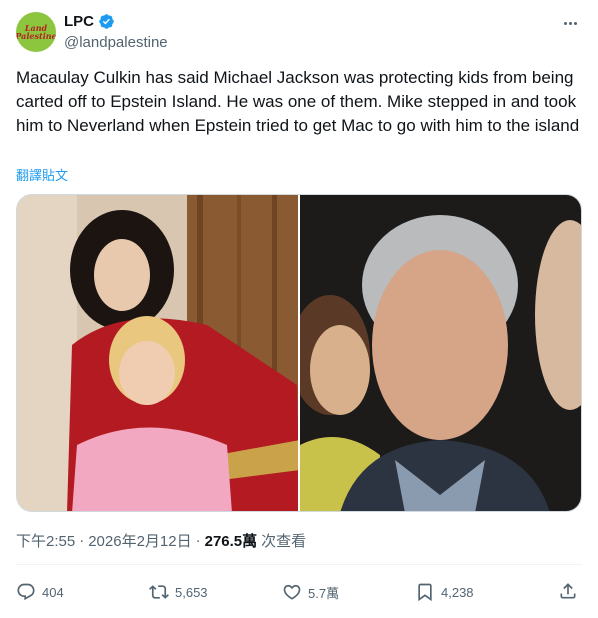 The height and width of the screenshot is (618, 598). Describe the element at coordinates (348, 592) in the screenshot. I see `like-button: 5.7萬` at that location.